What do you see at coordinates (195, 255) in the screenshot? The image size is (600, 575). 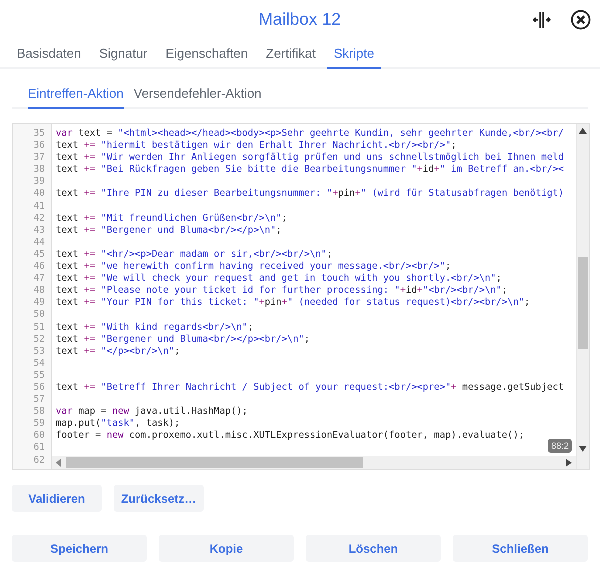 I see `code-line: text += "<hr/><p>Dear madam or sir,<br/><br/>\n";` at bounding box center [195, 255].